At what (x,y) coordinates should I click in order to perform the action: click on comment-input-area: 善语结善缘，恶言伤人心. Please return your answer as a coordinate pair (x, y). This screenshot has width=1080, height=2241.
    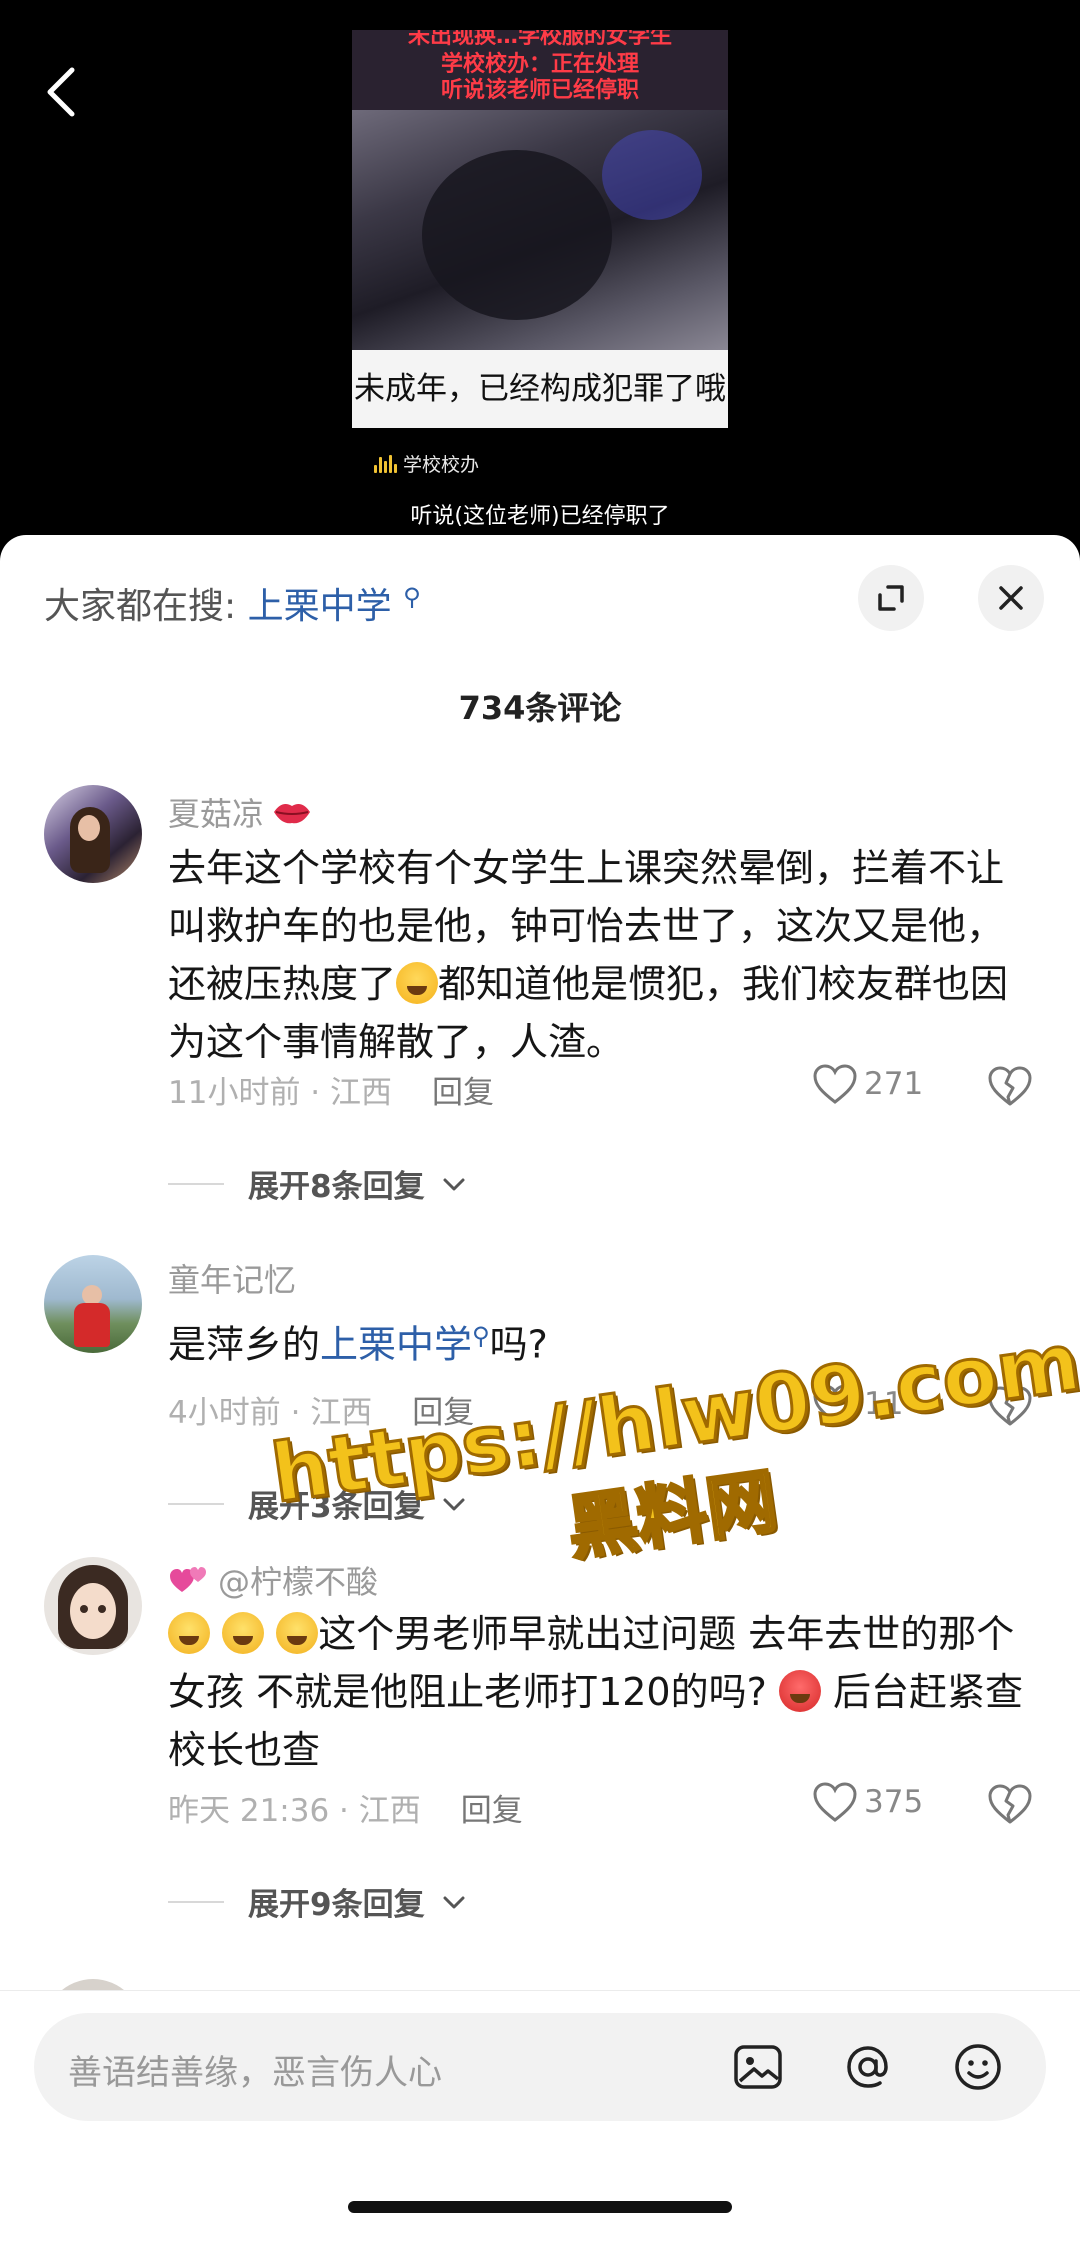
    Looking at the image, I should click on (540, 2115).